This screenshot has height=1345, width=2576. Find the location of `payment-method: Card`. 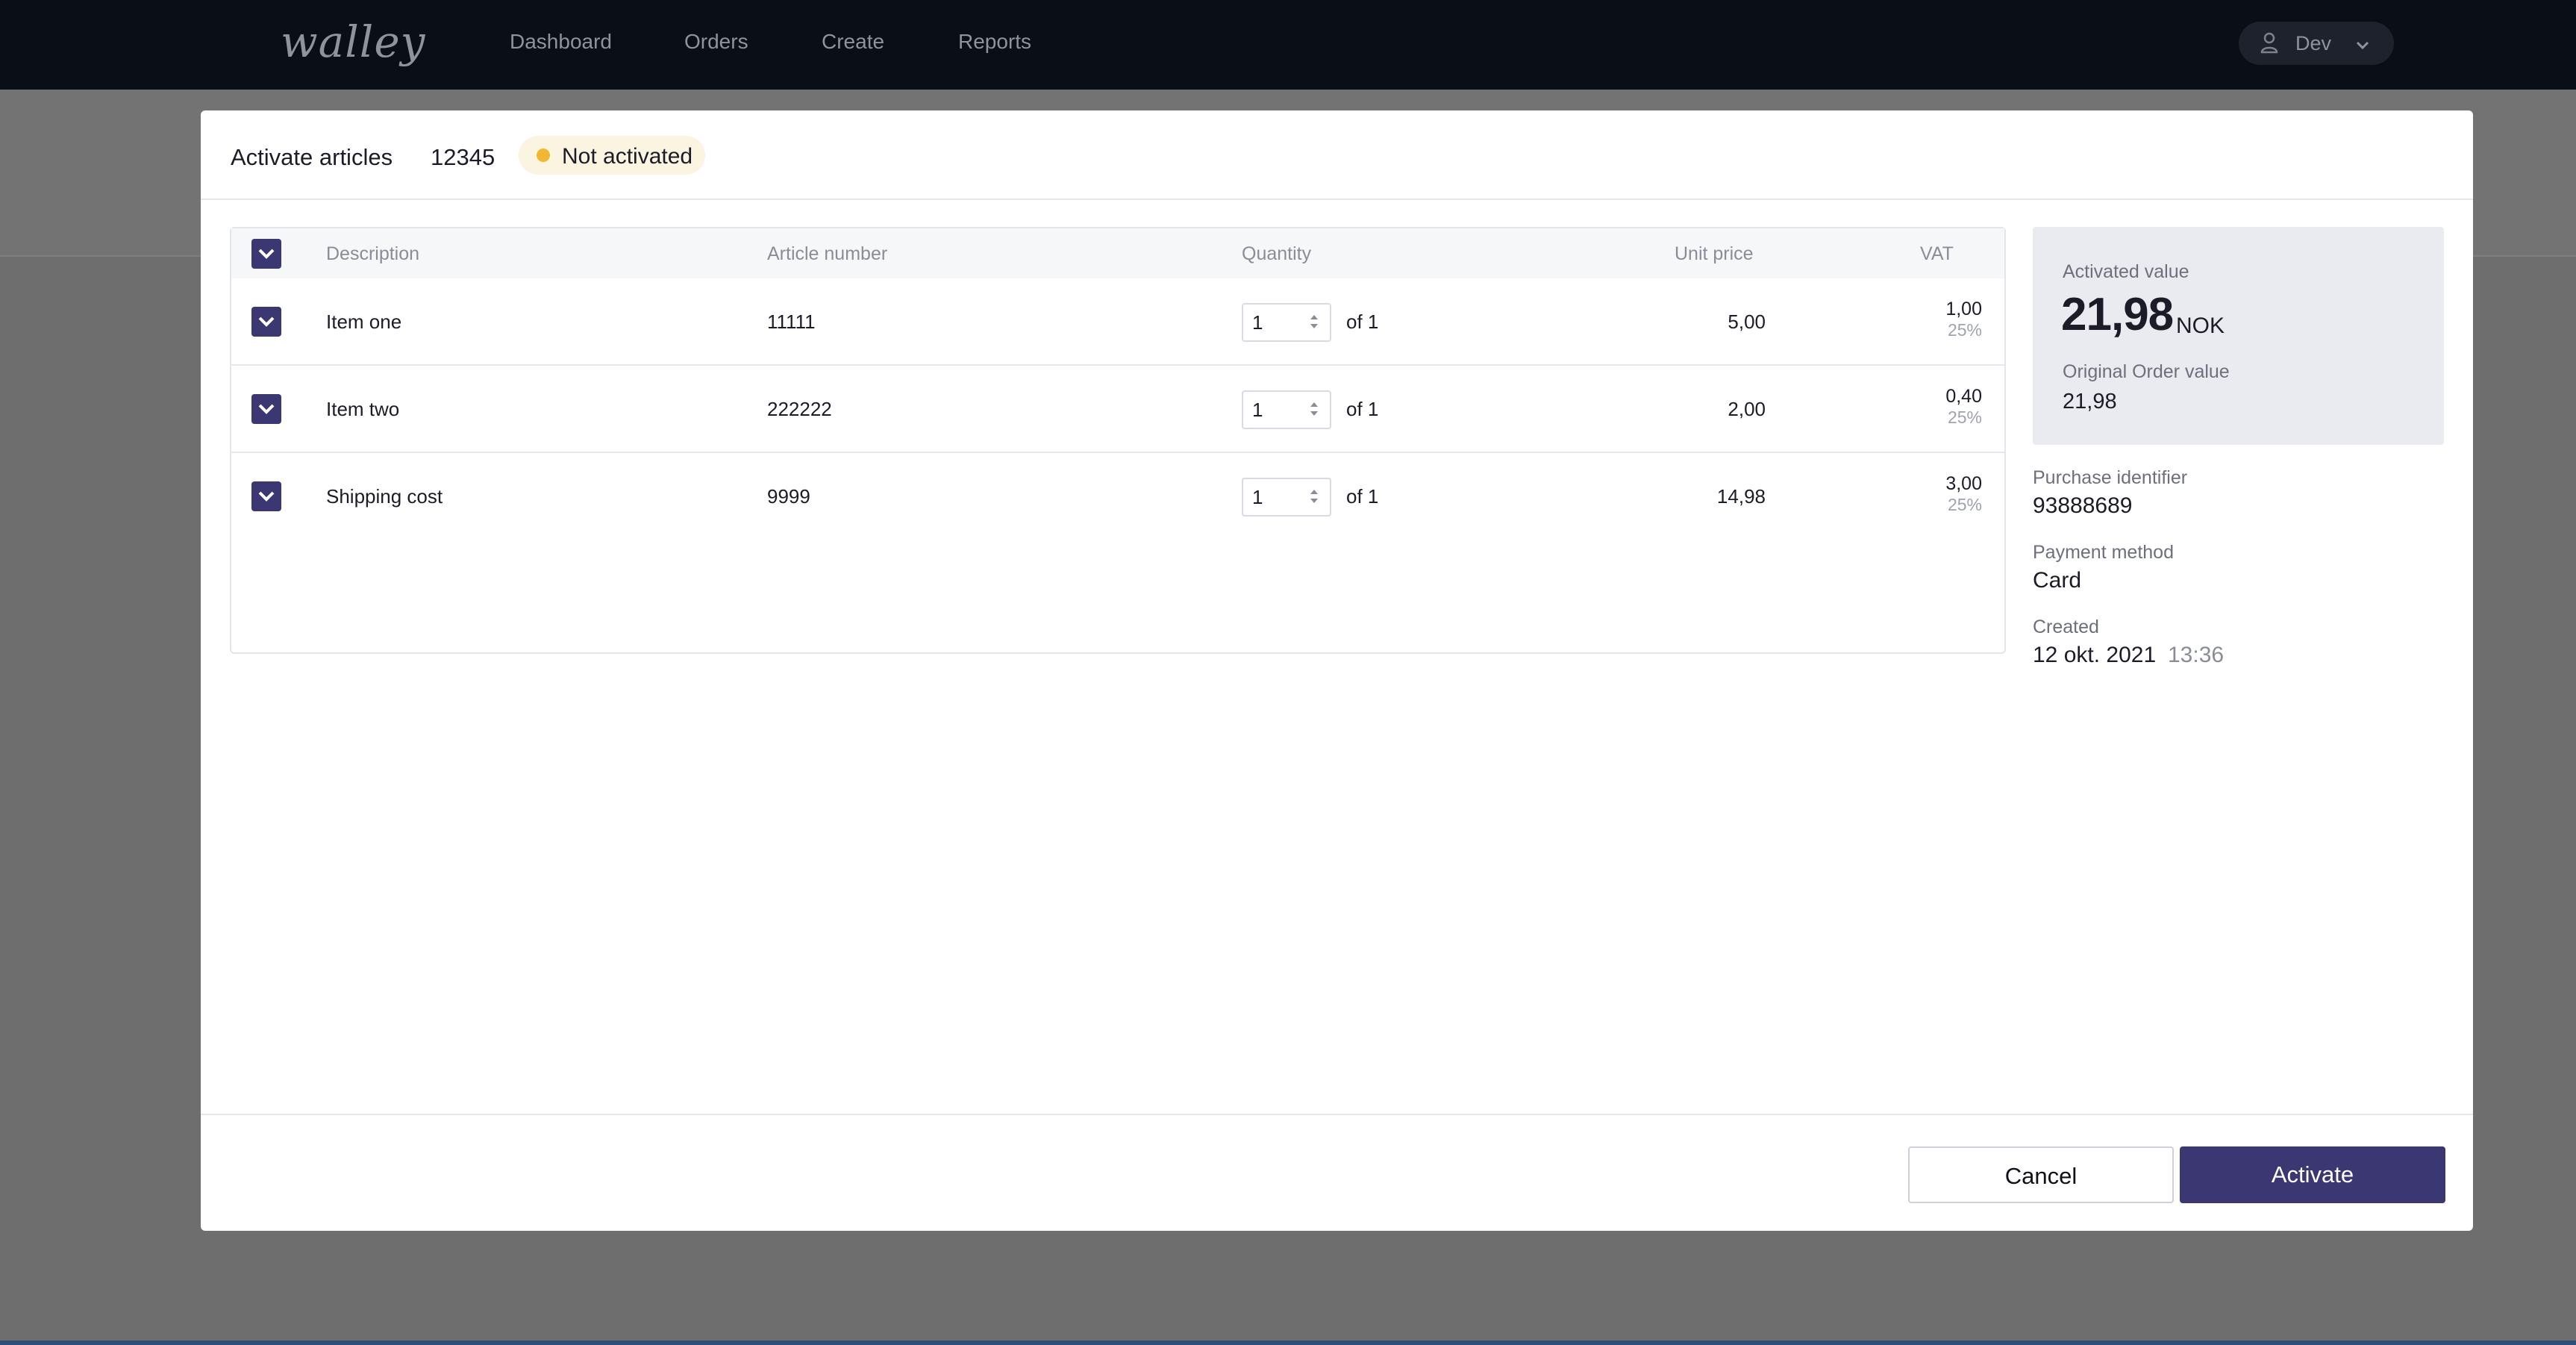

payment-method: Card is located at coordinates (2057, 580).